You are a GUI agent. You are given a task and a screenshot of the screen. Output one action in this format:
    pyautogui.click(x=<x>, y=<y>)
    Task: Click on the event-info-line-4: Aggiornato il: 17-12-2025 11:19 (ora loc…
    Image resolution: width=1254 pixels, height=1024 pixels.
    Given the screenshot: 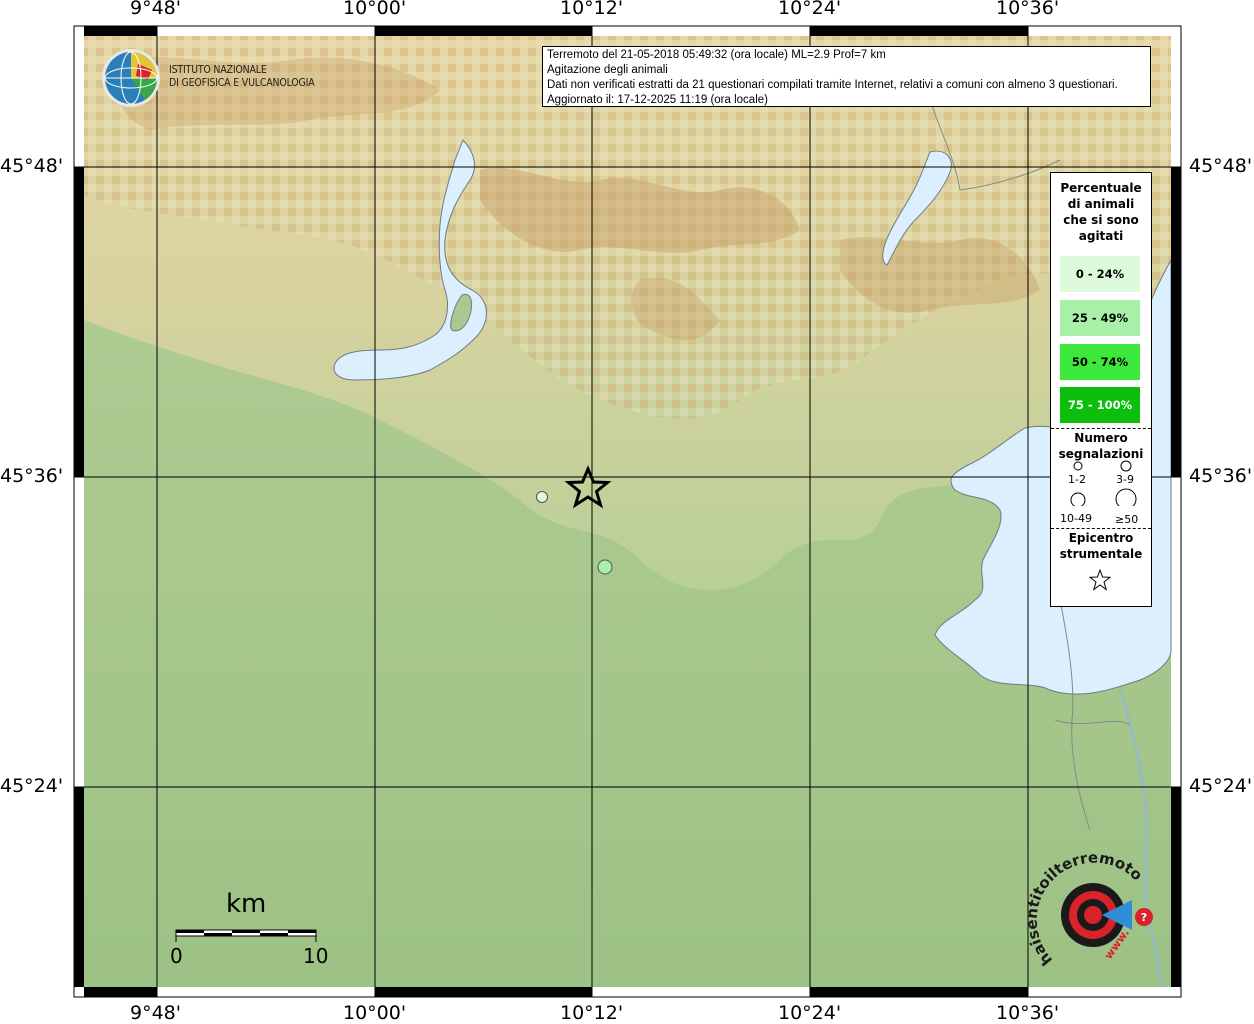 What is the action you would take?
    pyautogui.click(x=657, y=100)
    